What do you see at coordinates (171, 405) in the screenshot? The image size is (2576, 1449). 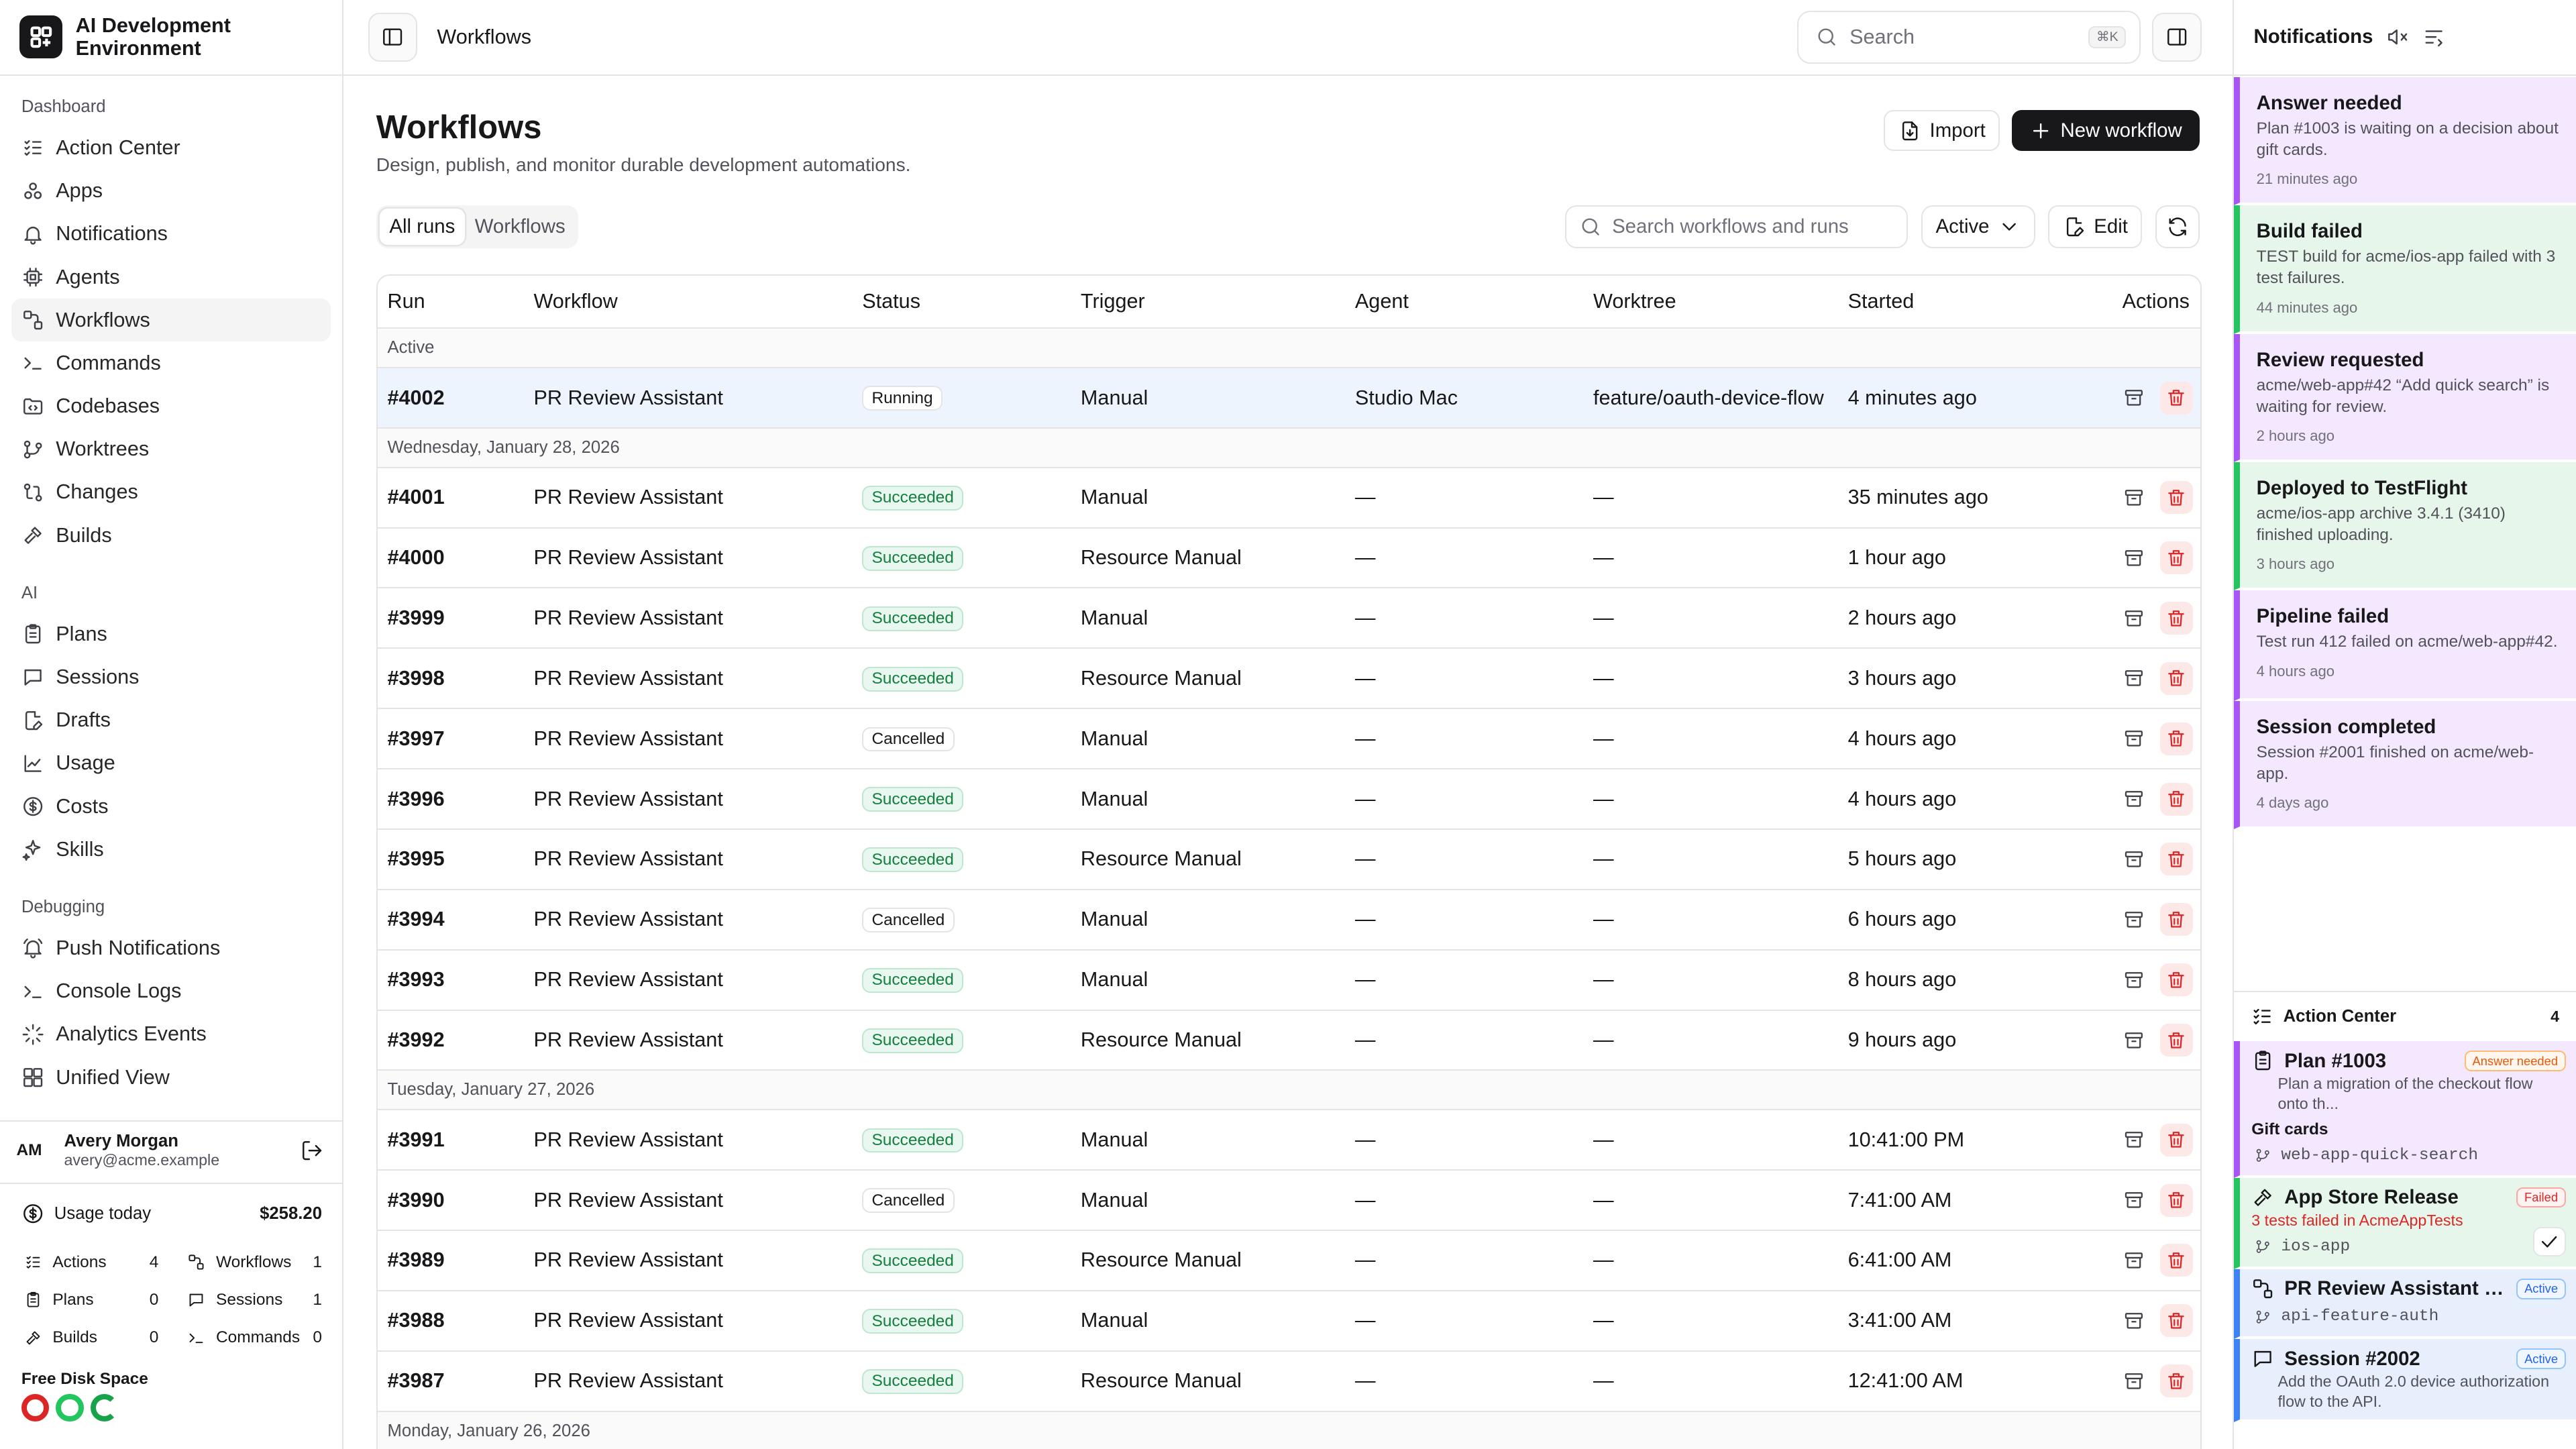 I see `sidebar-item-codebases: Codebases` at bounding box center [171, 405].